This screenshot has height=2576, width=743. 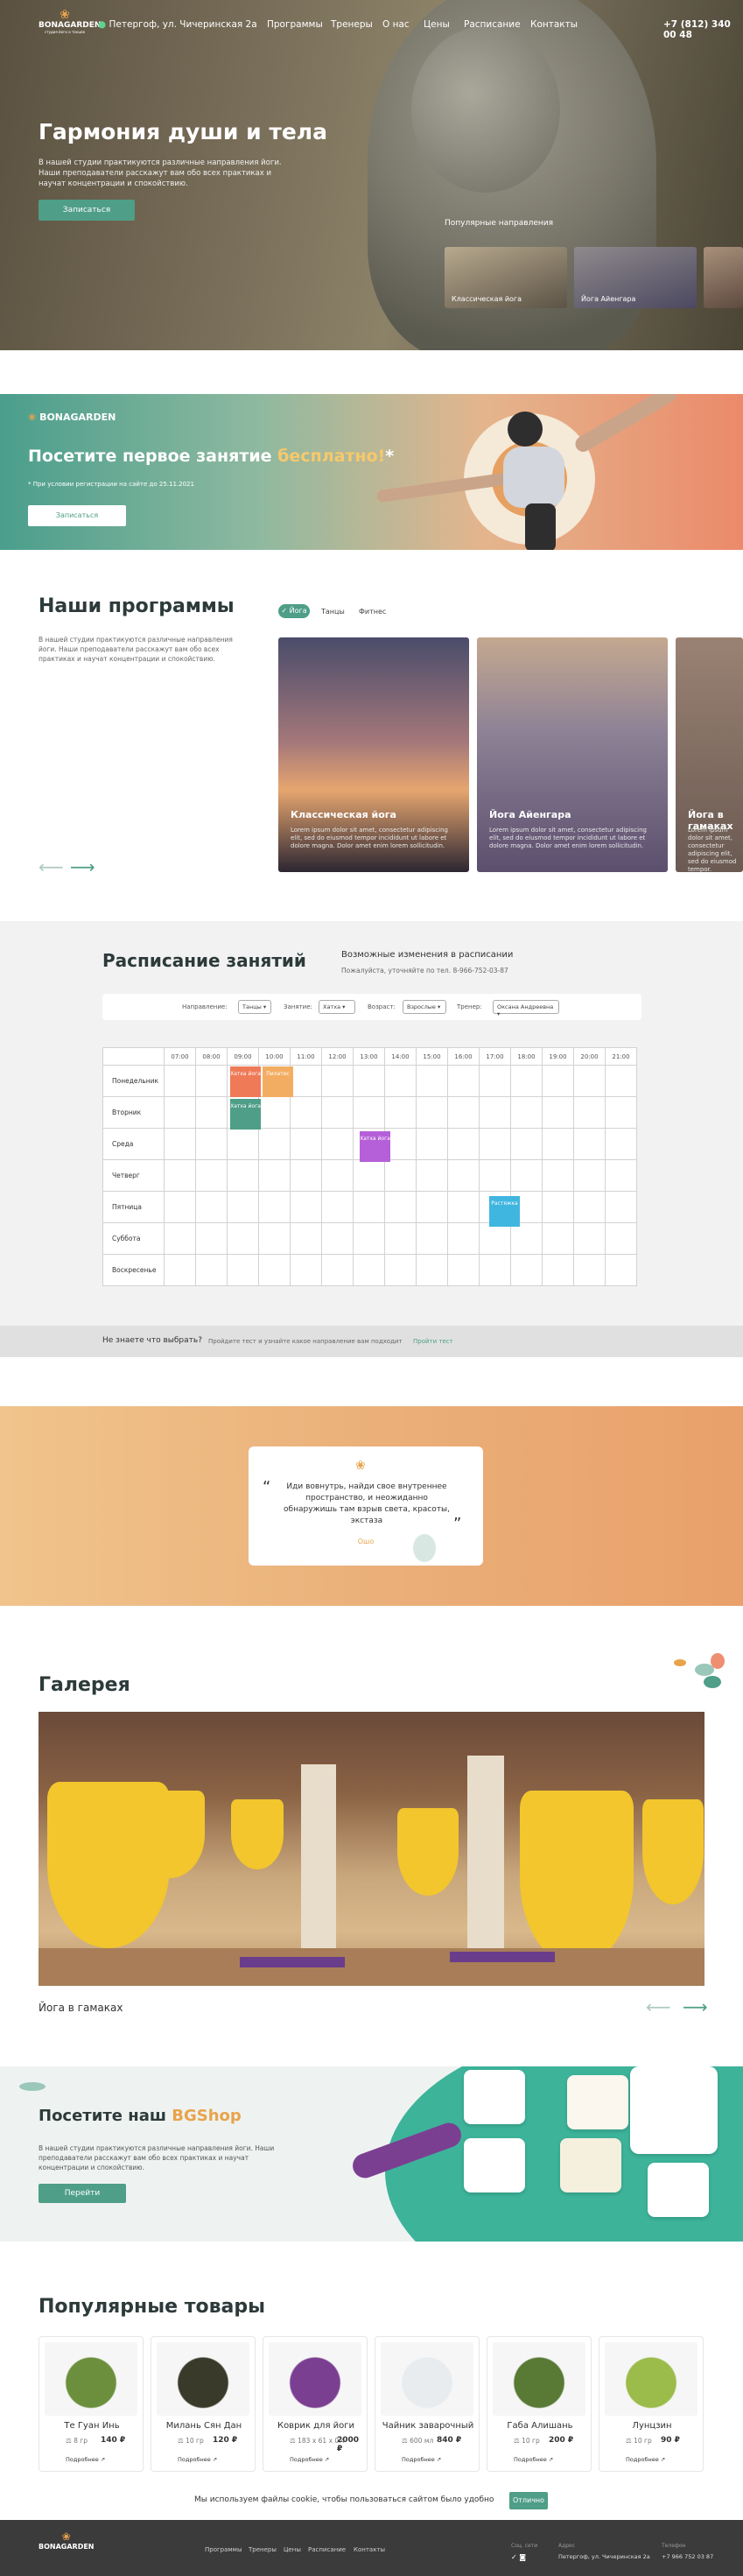 What do you see at coordinates (327, 2549) in the screenshot?
I see `footer-link-schedule: Расписание` at bounding box center [327, 2549].